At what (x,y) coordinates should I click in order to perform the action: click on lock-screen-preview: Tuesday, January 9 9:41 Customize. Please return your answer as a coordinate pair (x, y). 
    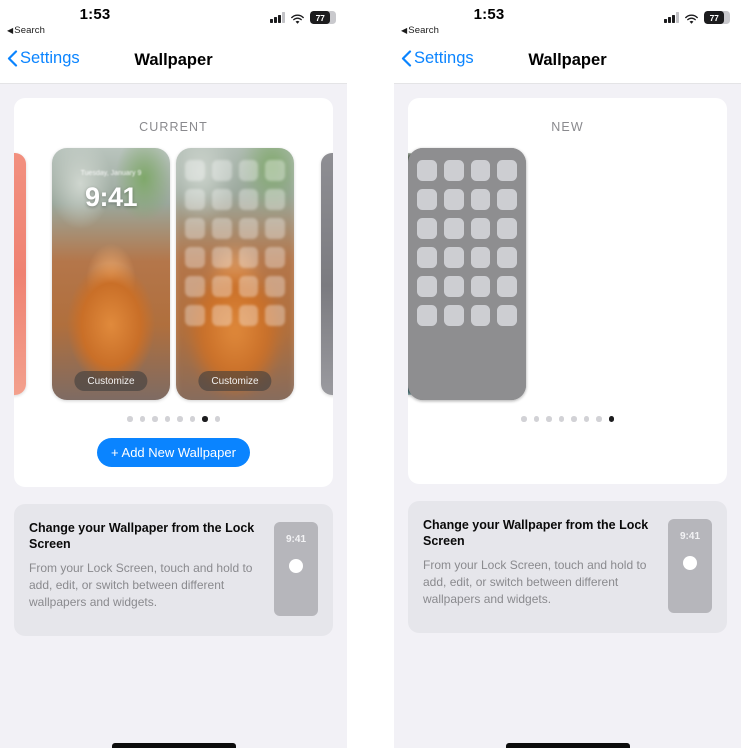
    Looking at the image, I should click on (111, 274).